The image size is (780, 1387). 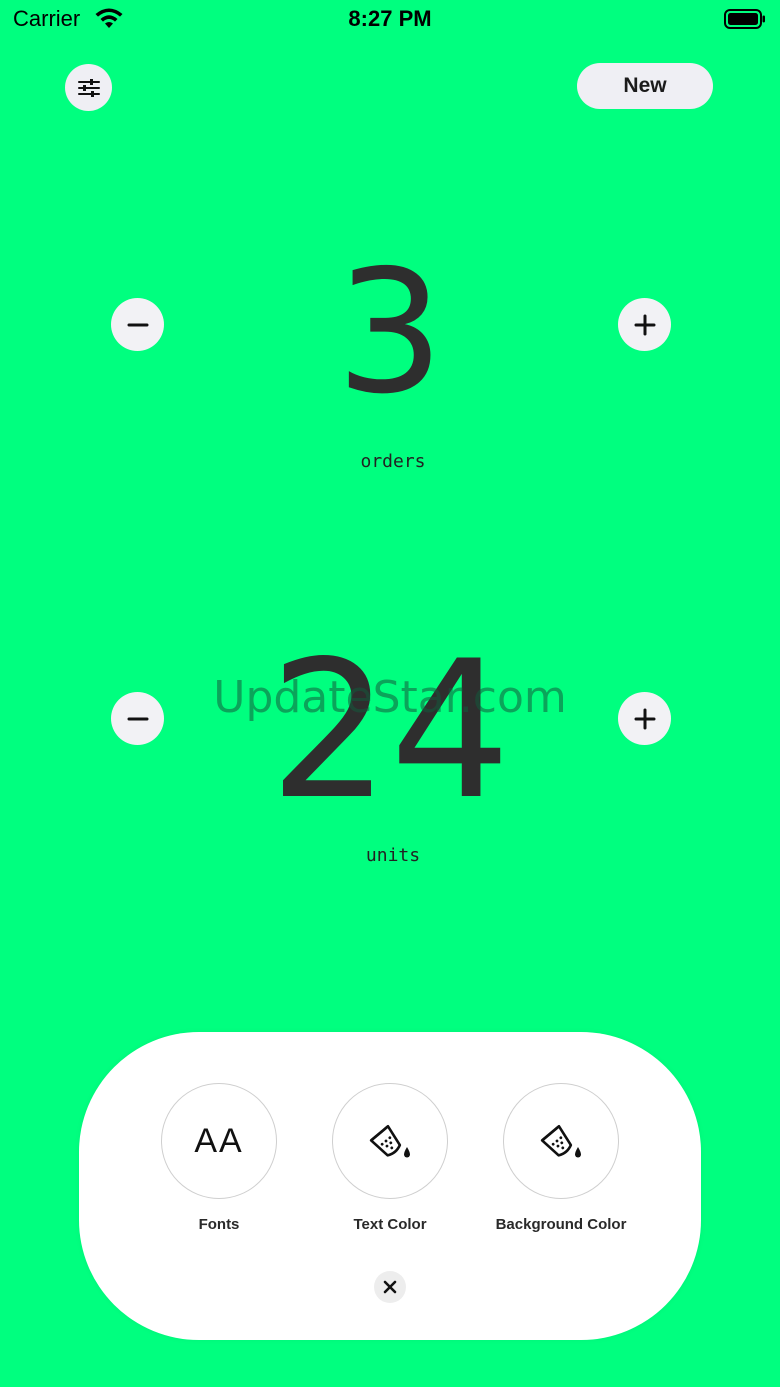 I want to click on status-bar: Carrier 8:27 PM, so click(x=390, y=20).